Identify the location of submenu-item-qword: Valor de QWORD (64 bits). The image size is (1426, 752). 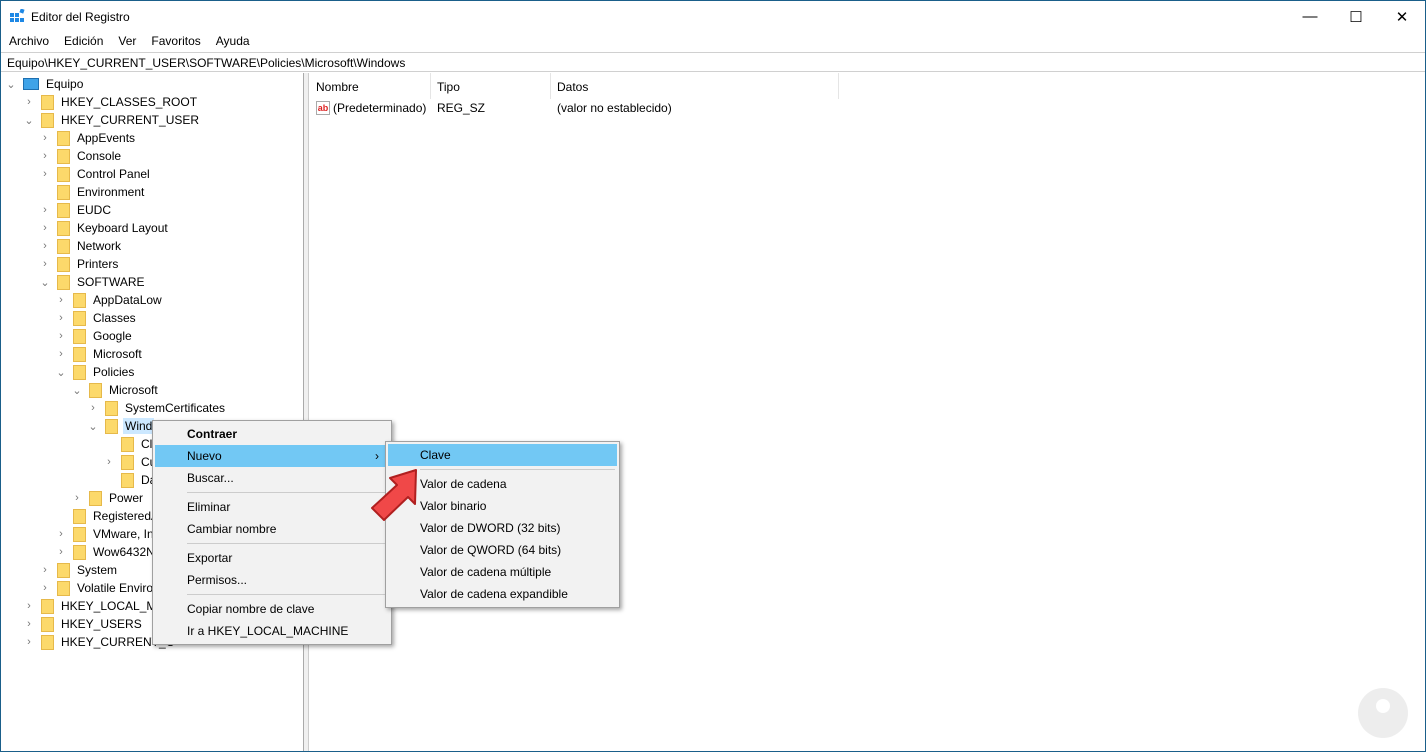
(502, 550).